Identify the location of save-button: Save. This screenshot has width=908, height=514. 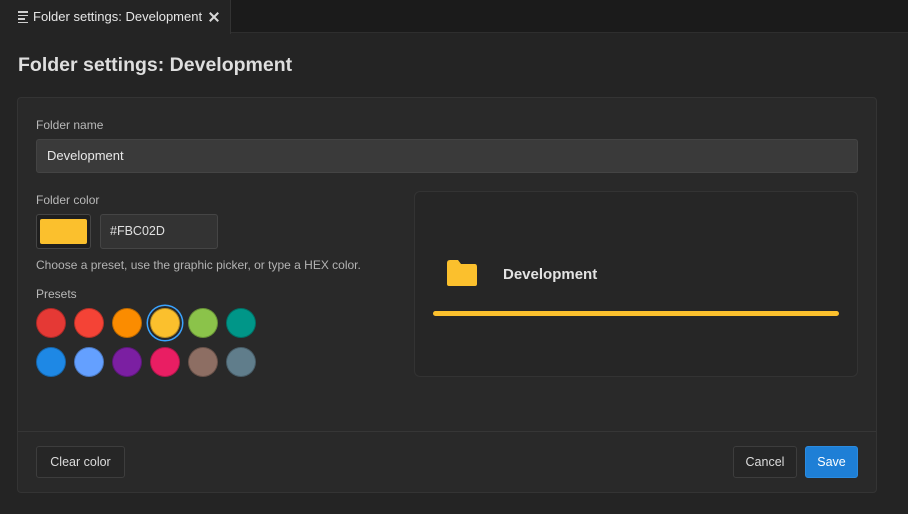
(831, 462).